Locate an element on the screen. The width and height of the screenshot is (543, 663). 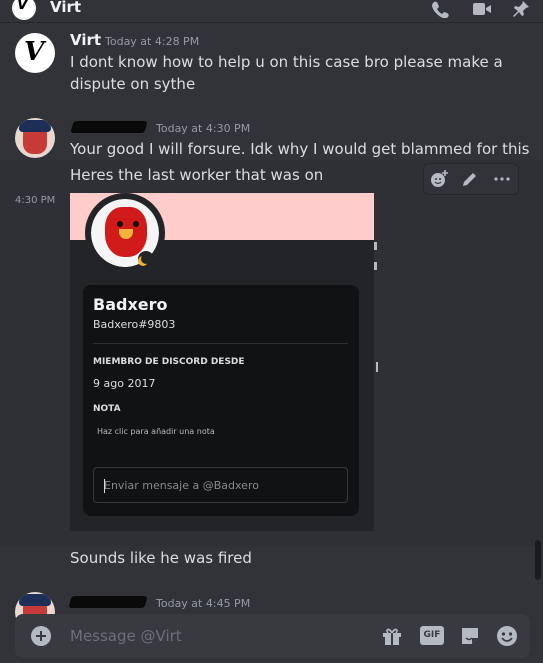
idle-status-icon is located at coordinates (146, 259).